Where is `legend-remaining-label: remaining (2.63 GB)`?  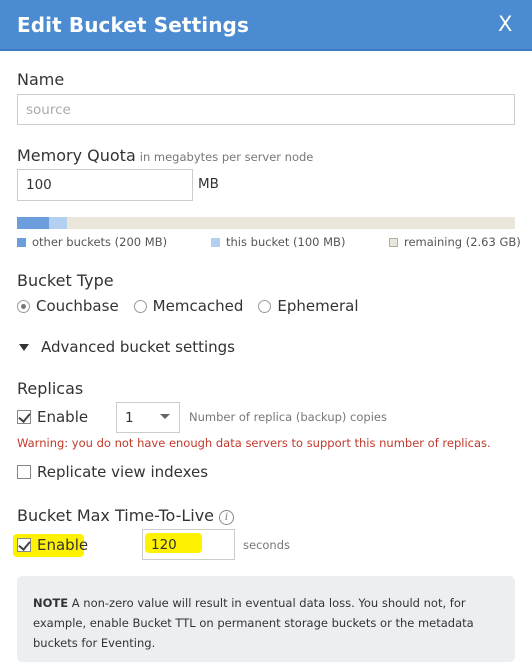
legend-remaining-label: remaining (2.63 GB) is located at coordinates (462, 242).